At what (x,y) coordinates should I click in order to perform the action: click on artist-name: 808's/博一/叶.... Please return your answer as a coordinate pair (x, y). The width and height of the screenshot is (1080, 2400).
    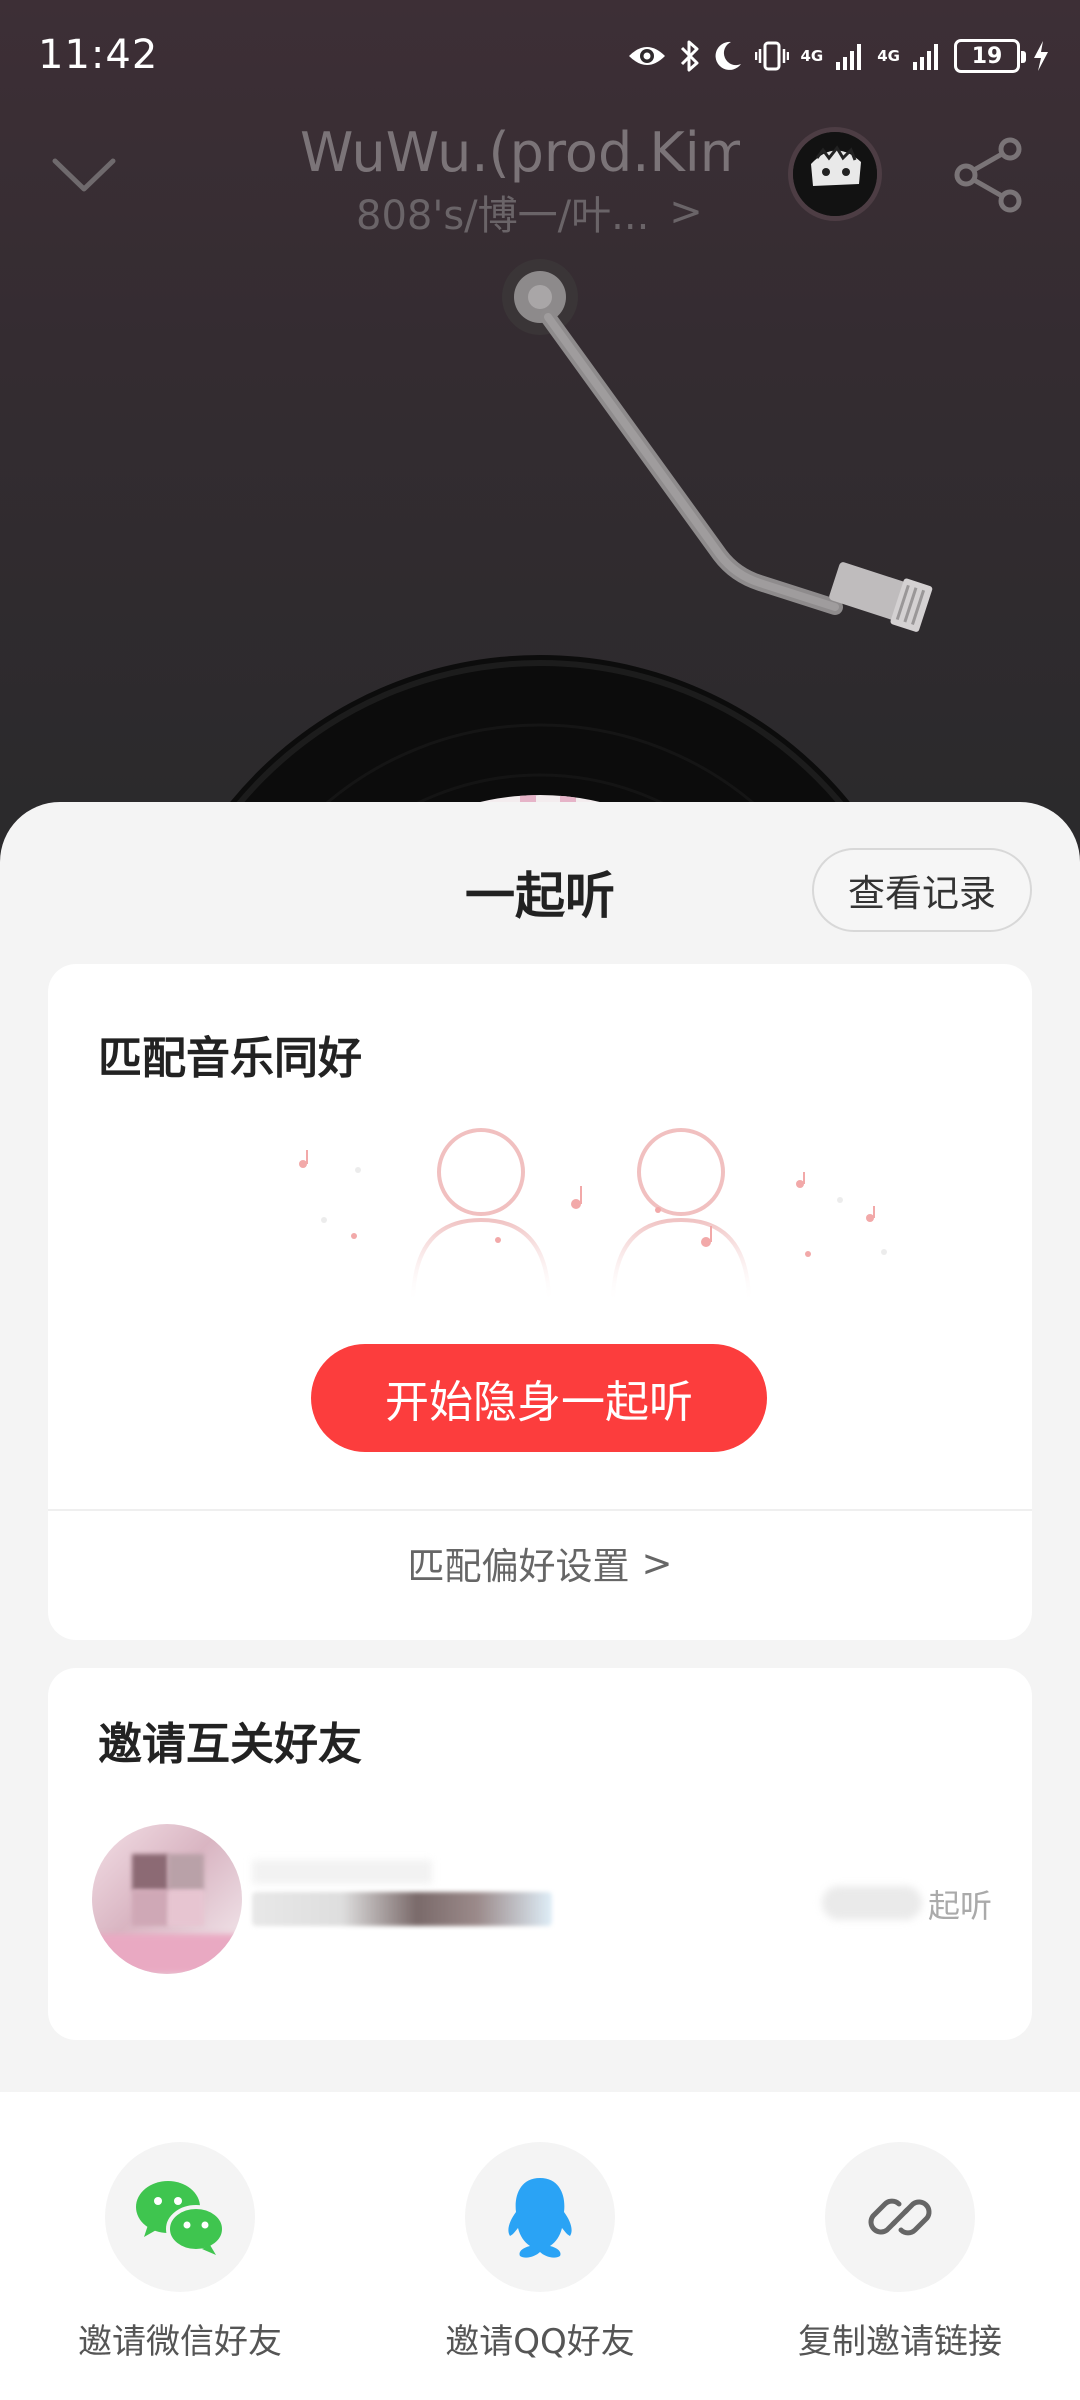
    Looking at the image, I should click on (503, 216).